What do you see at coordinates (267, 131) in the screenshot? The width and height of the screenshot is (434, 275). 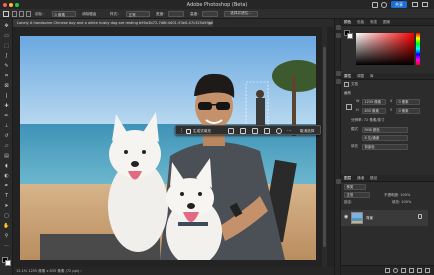 I see `mask-selection-icon` at bounding box center [267, 131].